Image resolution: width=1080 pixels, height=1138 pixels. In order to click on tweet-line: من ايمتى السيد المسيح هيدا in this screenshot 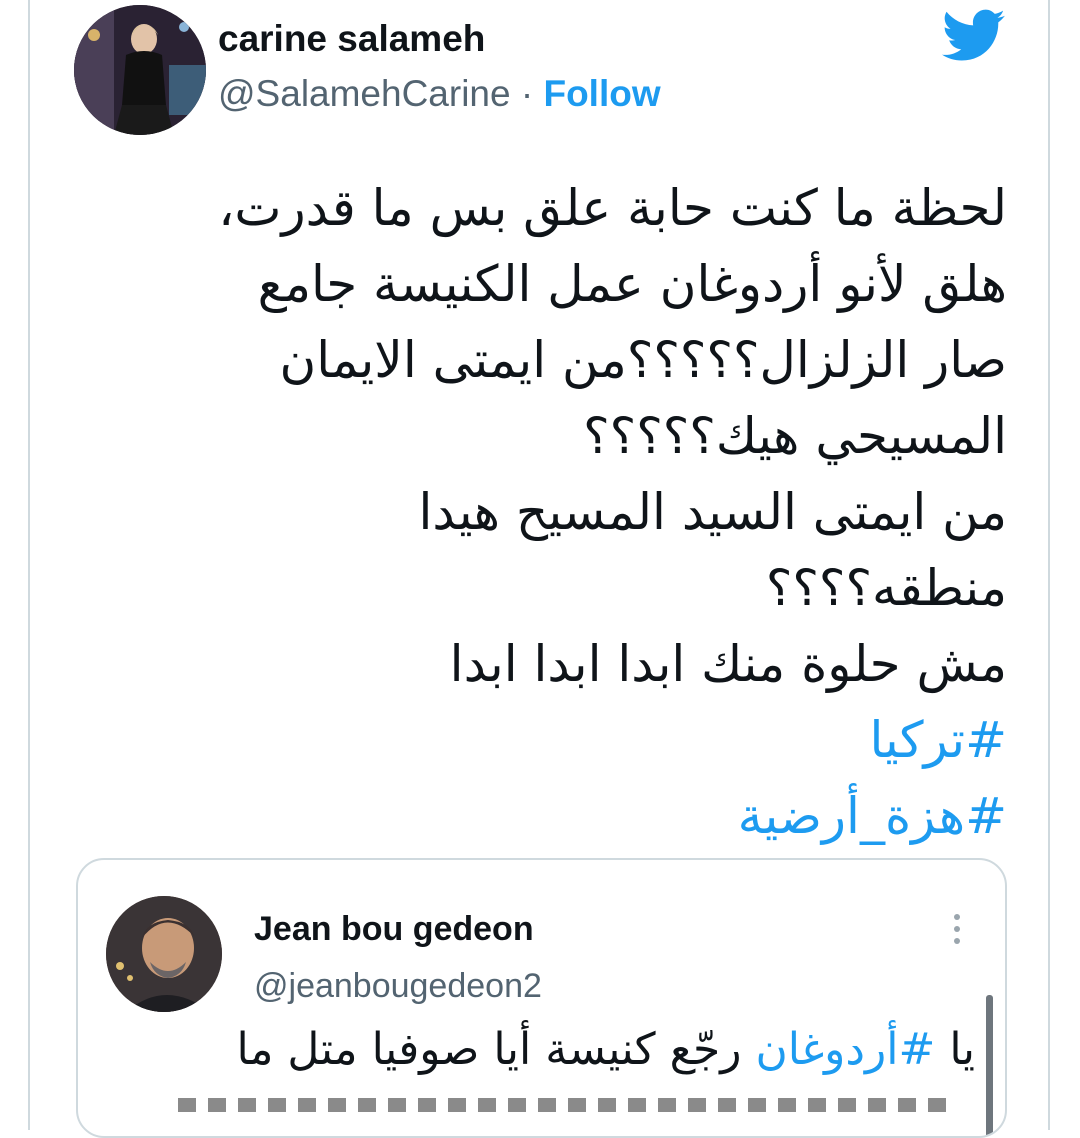, I will do `click(712, 512)`.